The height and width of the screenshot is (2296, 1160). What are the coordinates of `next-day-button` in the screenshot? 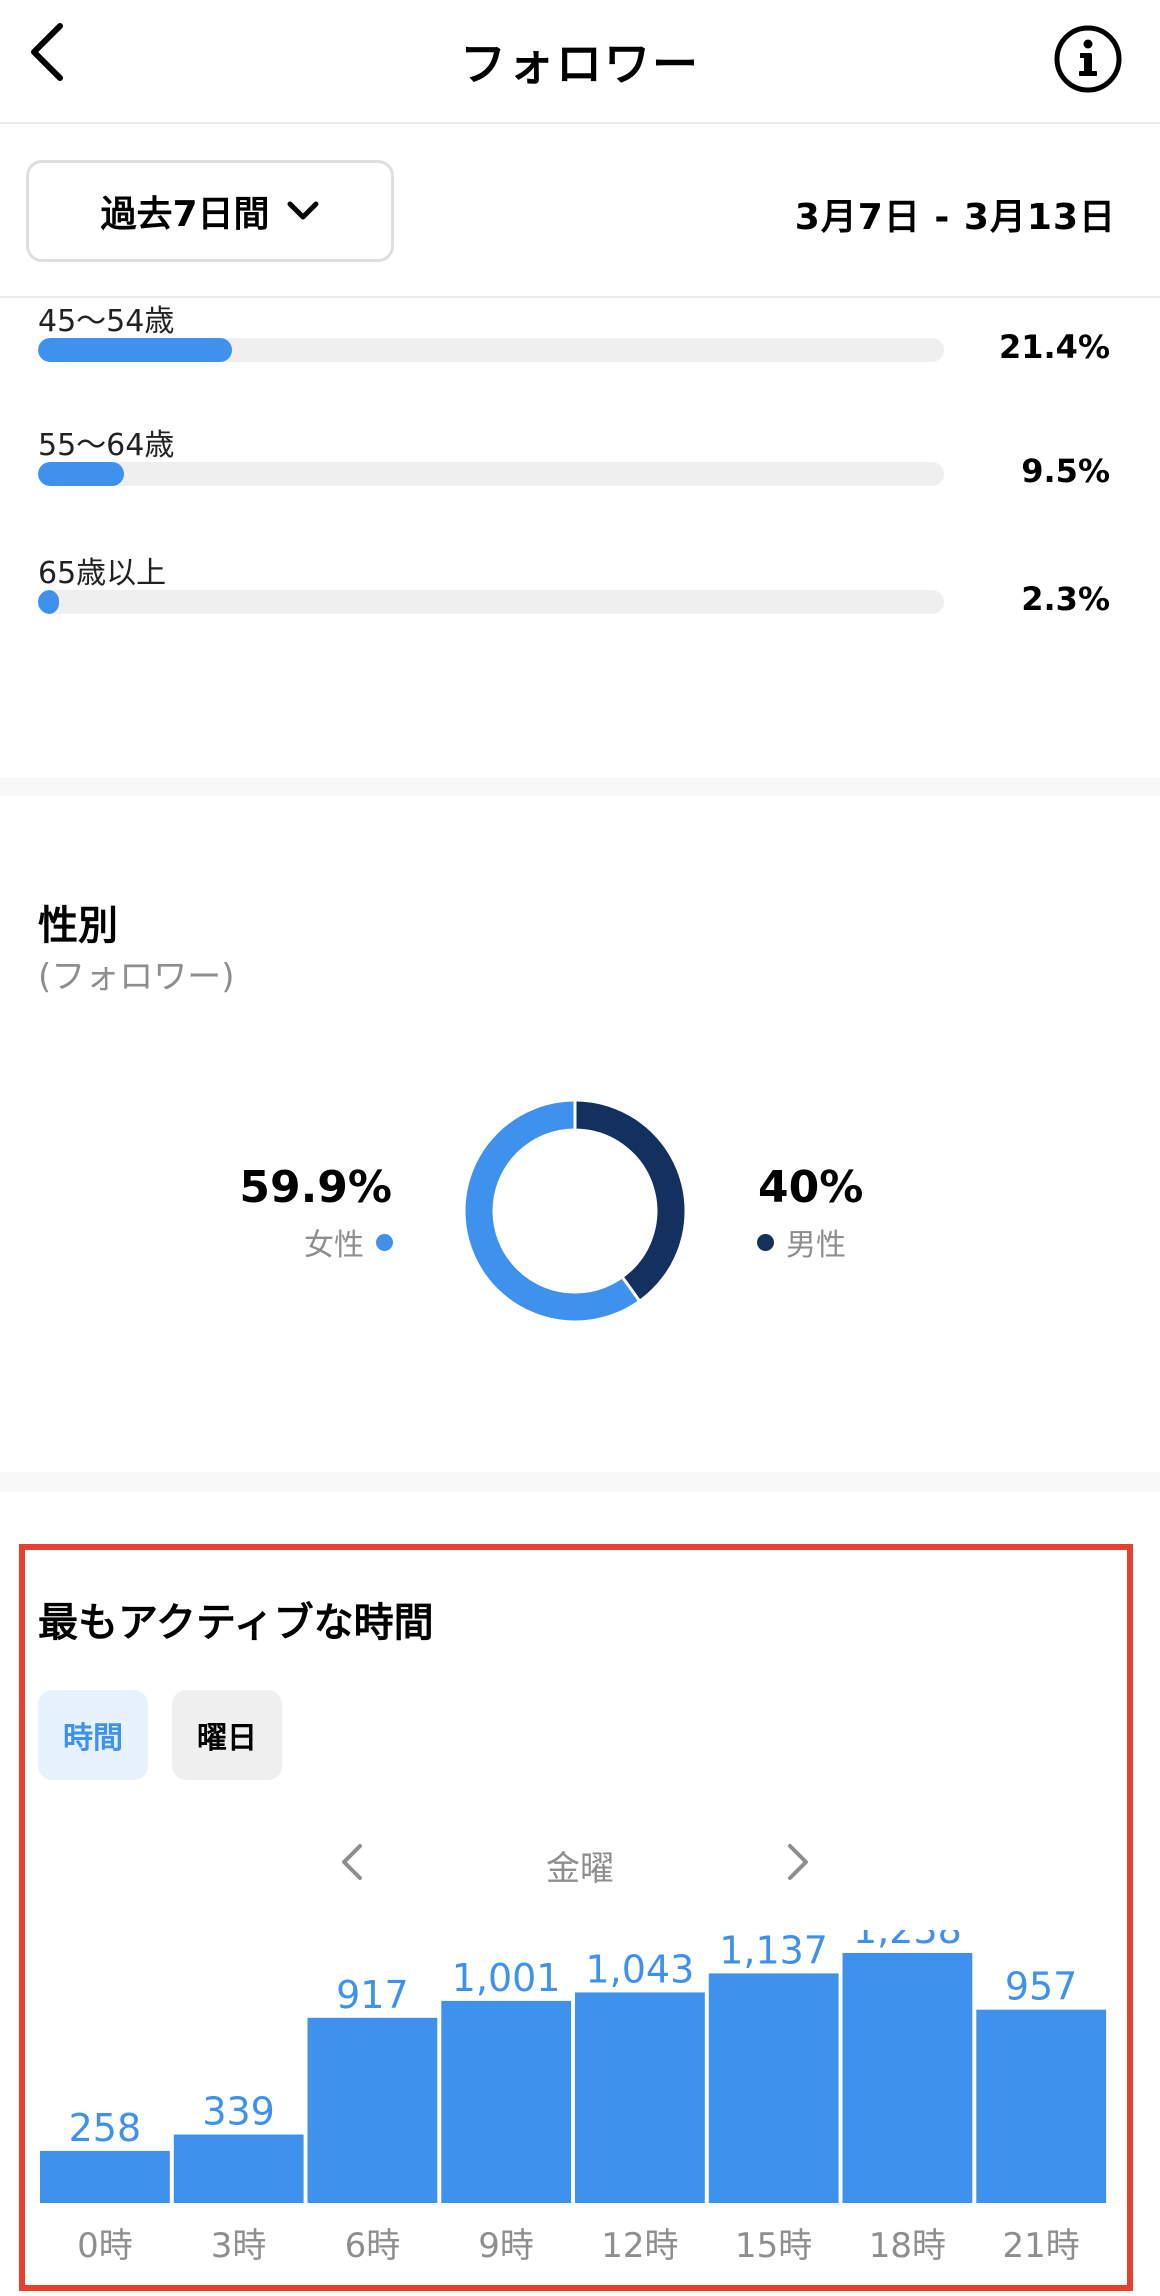 It's located at (798, 1862).